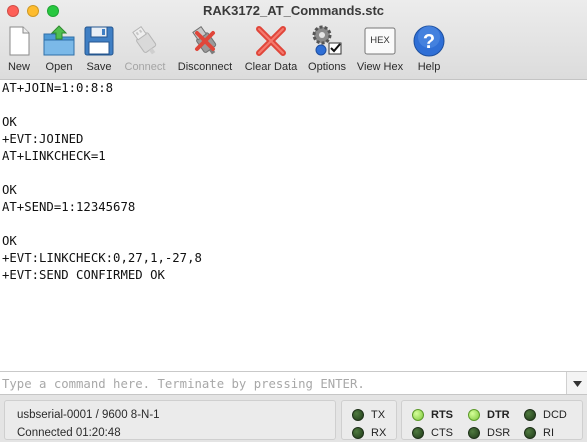 This screenshot has width=587, height=442. I want to click on dtr-label: DTR, so click(498, 415).